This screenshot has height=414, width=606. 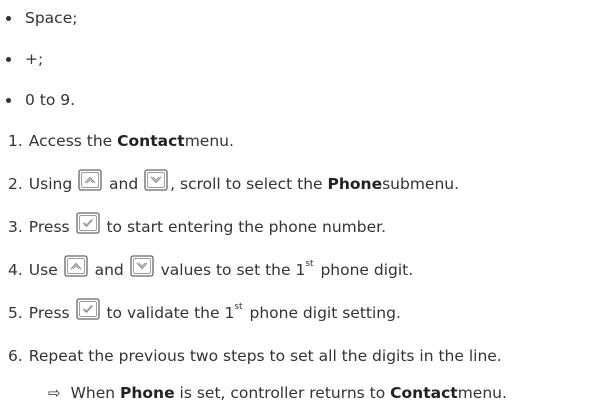 What do you see at coordinates (244, 227) in the screenshot?
I see `step-text: to start entering the phone number.` at bounding box center [244, 227].